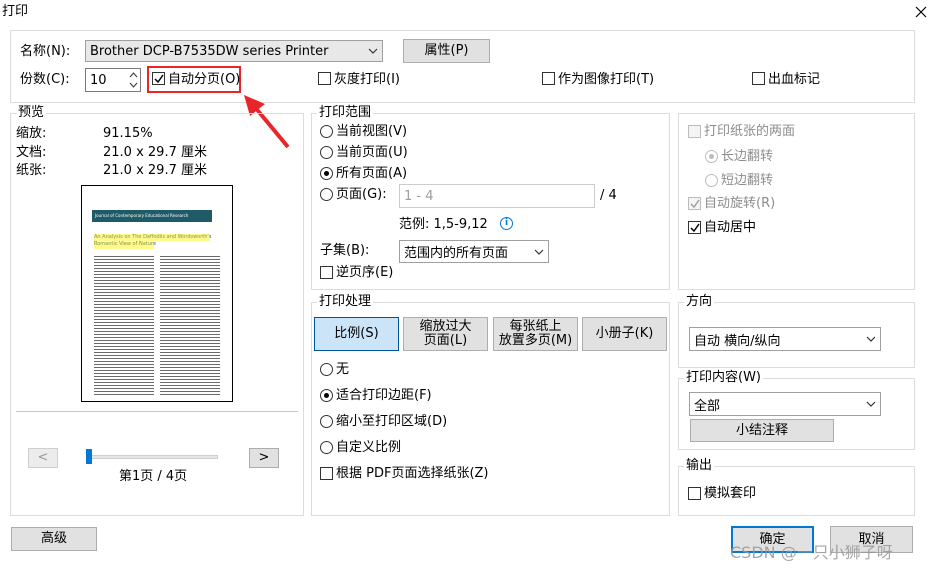 The width and height of the screenshot is (936, 571). I want to click on current-page-radio, so click(326, 152).